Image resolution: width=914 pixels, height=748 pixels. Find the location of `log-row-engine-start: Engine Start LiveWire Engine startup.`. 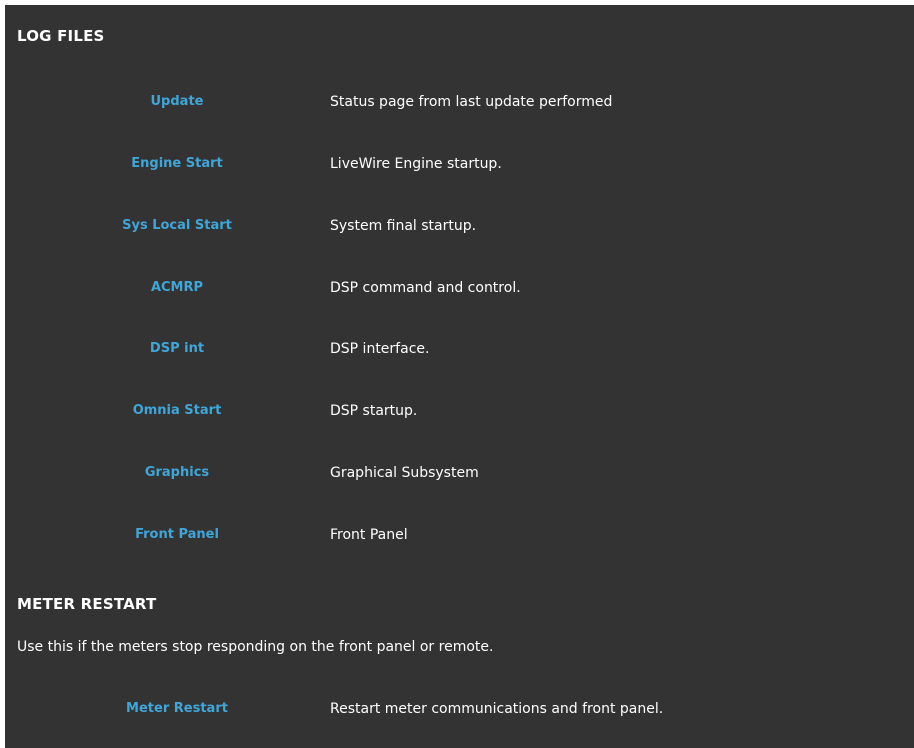

log-row-engine-start: Engine Start LiveWire Engine startup. is located at coordinates (459, 164).